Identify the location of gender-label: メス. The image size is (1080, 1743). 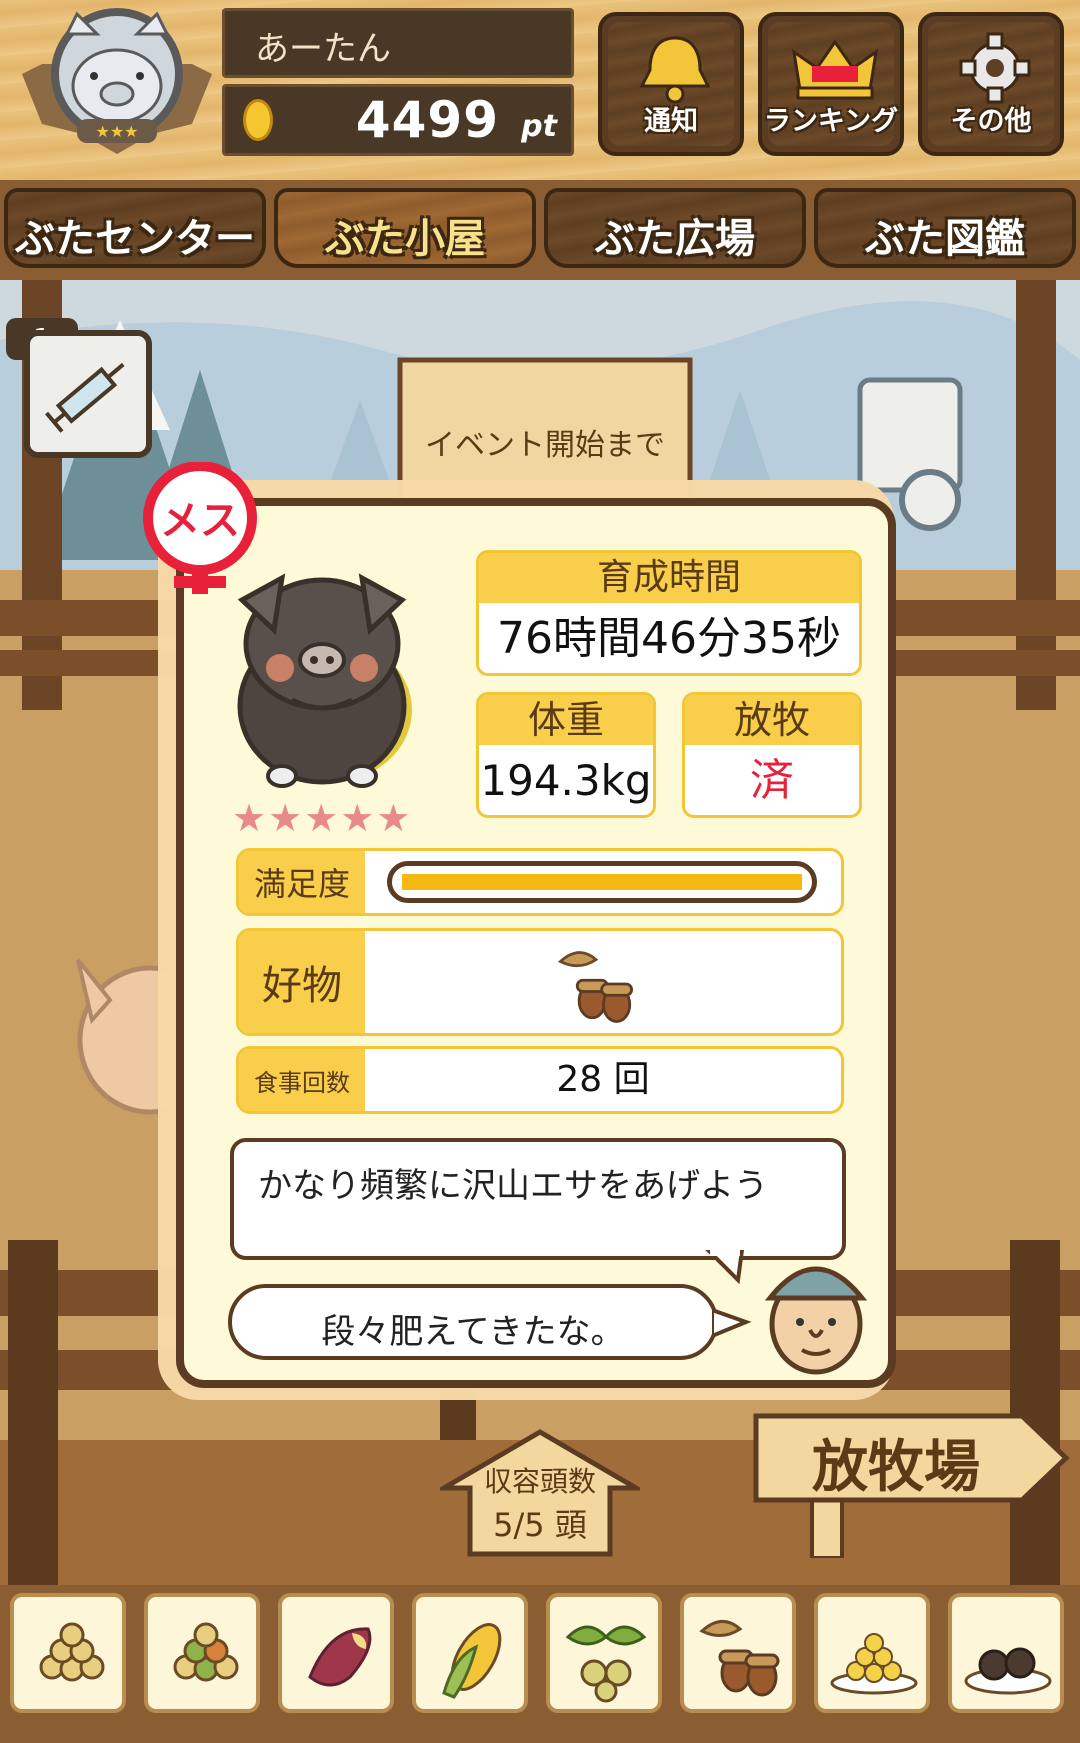
(200, 521).